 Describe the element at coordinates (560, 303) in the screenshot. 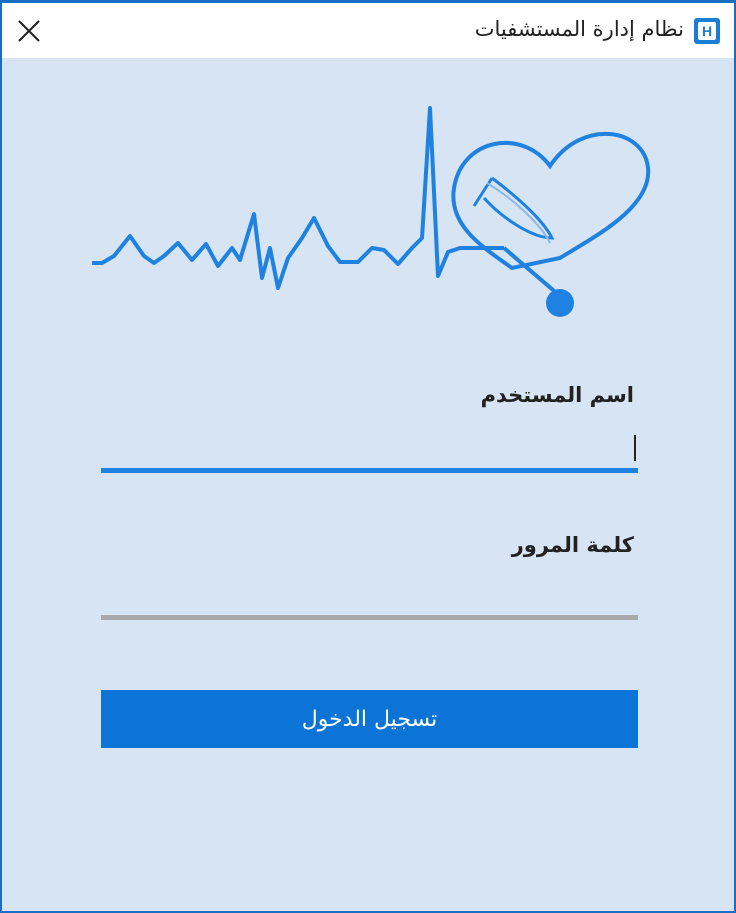

I see `stethoscope-chestpiece` at that location.